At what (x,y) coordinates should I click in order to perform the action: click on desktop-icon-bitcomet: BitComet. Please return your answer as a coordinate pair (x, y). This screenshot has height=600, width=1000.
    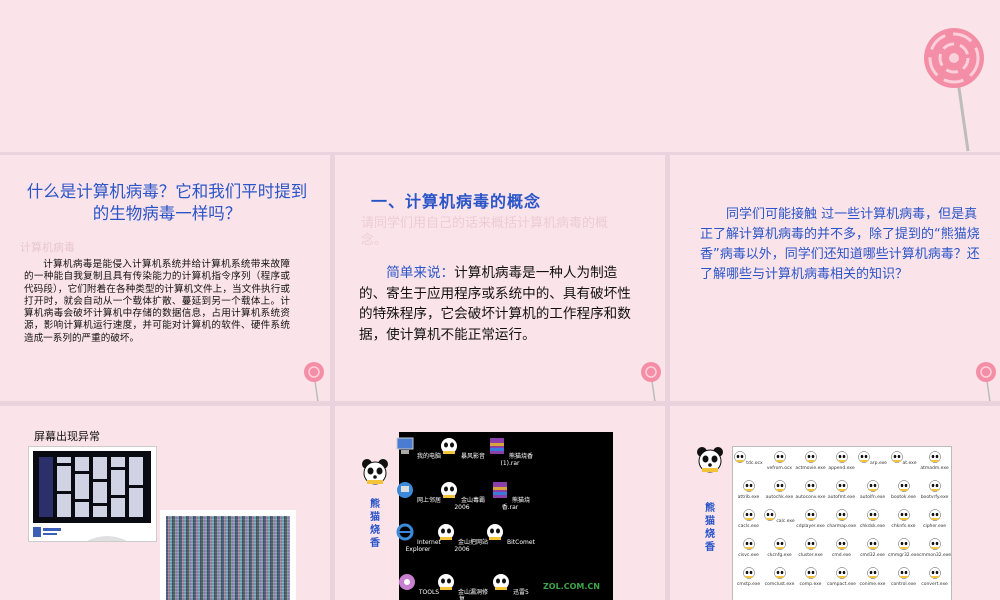
    Looking at the image, I should click on (510, 534).